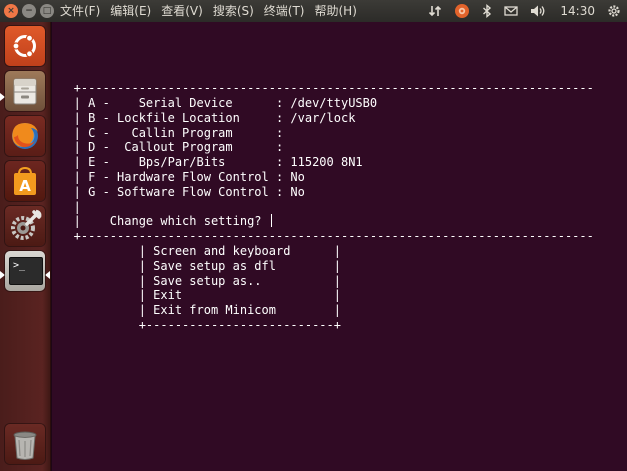 This screenshot has width=627, height=471. Describe the element at coordinates (178, 191) in the screenshot. I see `setting-software-flow-control: | G - Software Flow Control : No` at that location.